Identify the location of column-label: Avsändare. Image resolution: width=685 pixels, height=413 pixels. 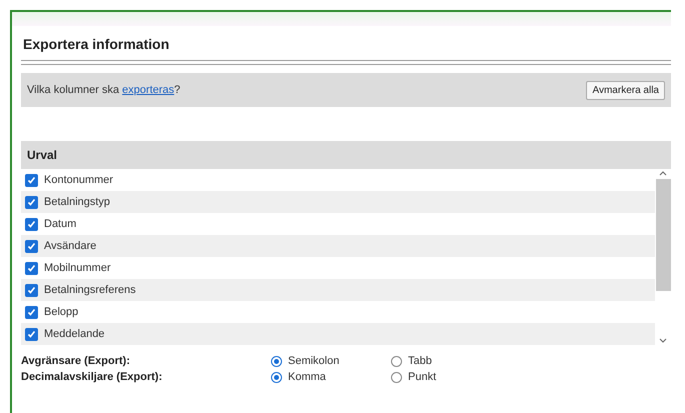
(70, 246).